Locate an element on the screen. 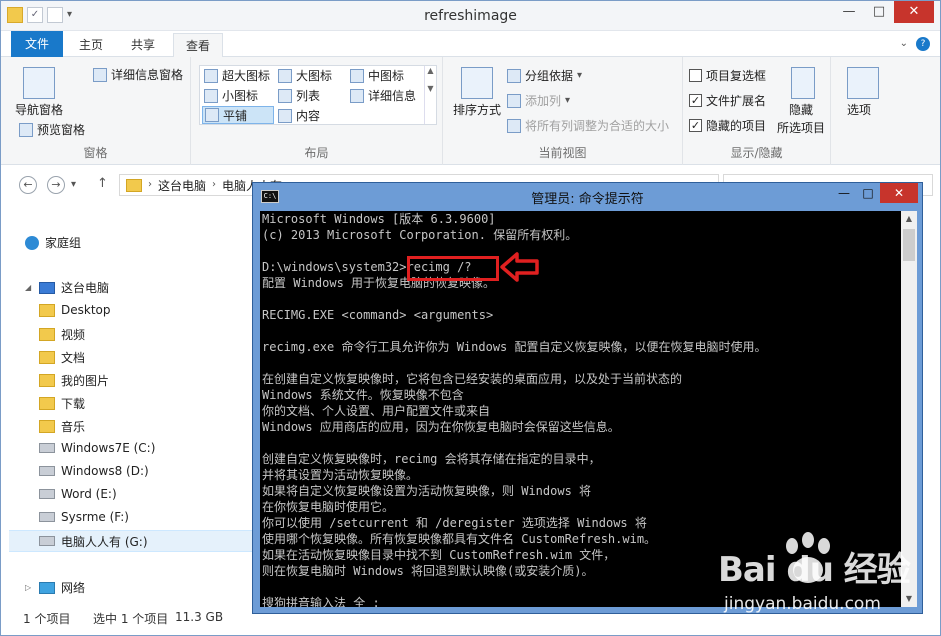 The image size is (941, 636). nav-drive-c: Windows7E (C:) is located at coordinates (97, 448).